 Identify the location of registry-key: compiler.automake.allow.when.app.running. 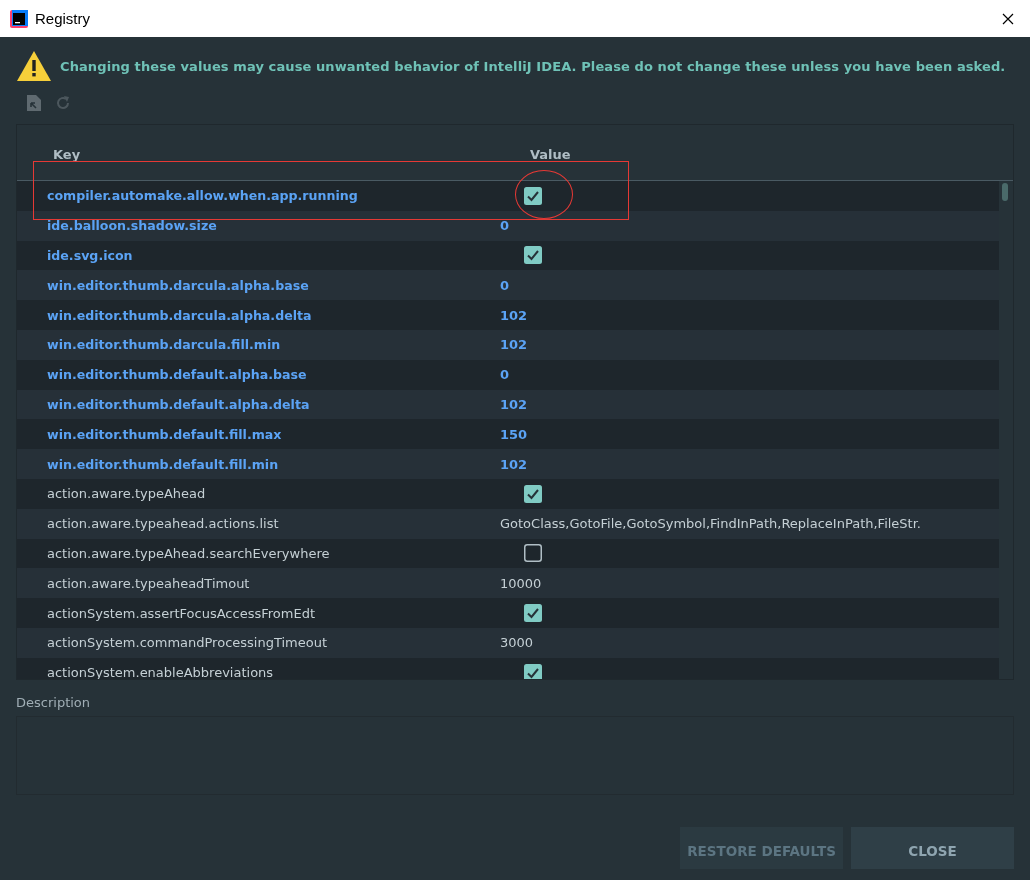
(255, 196).